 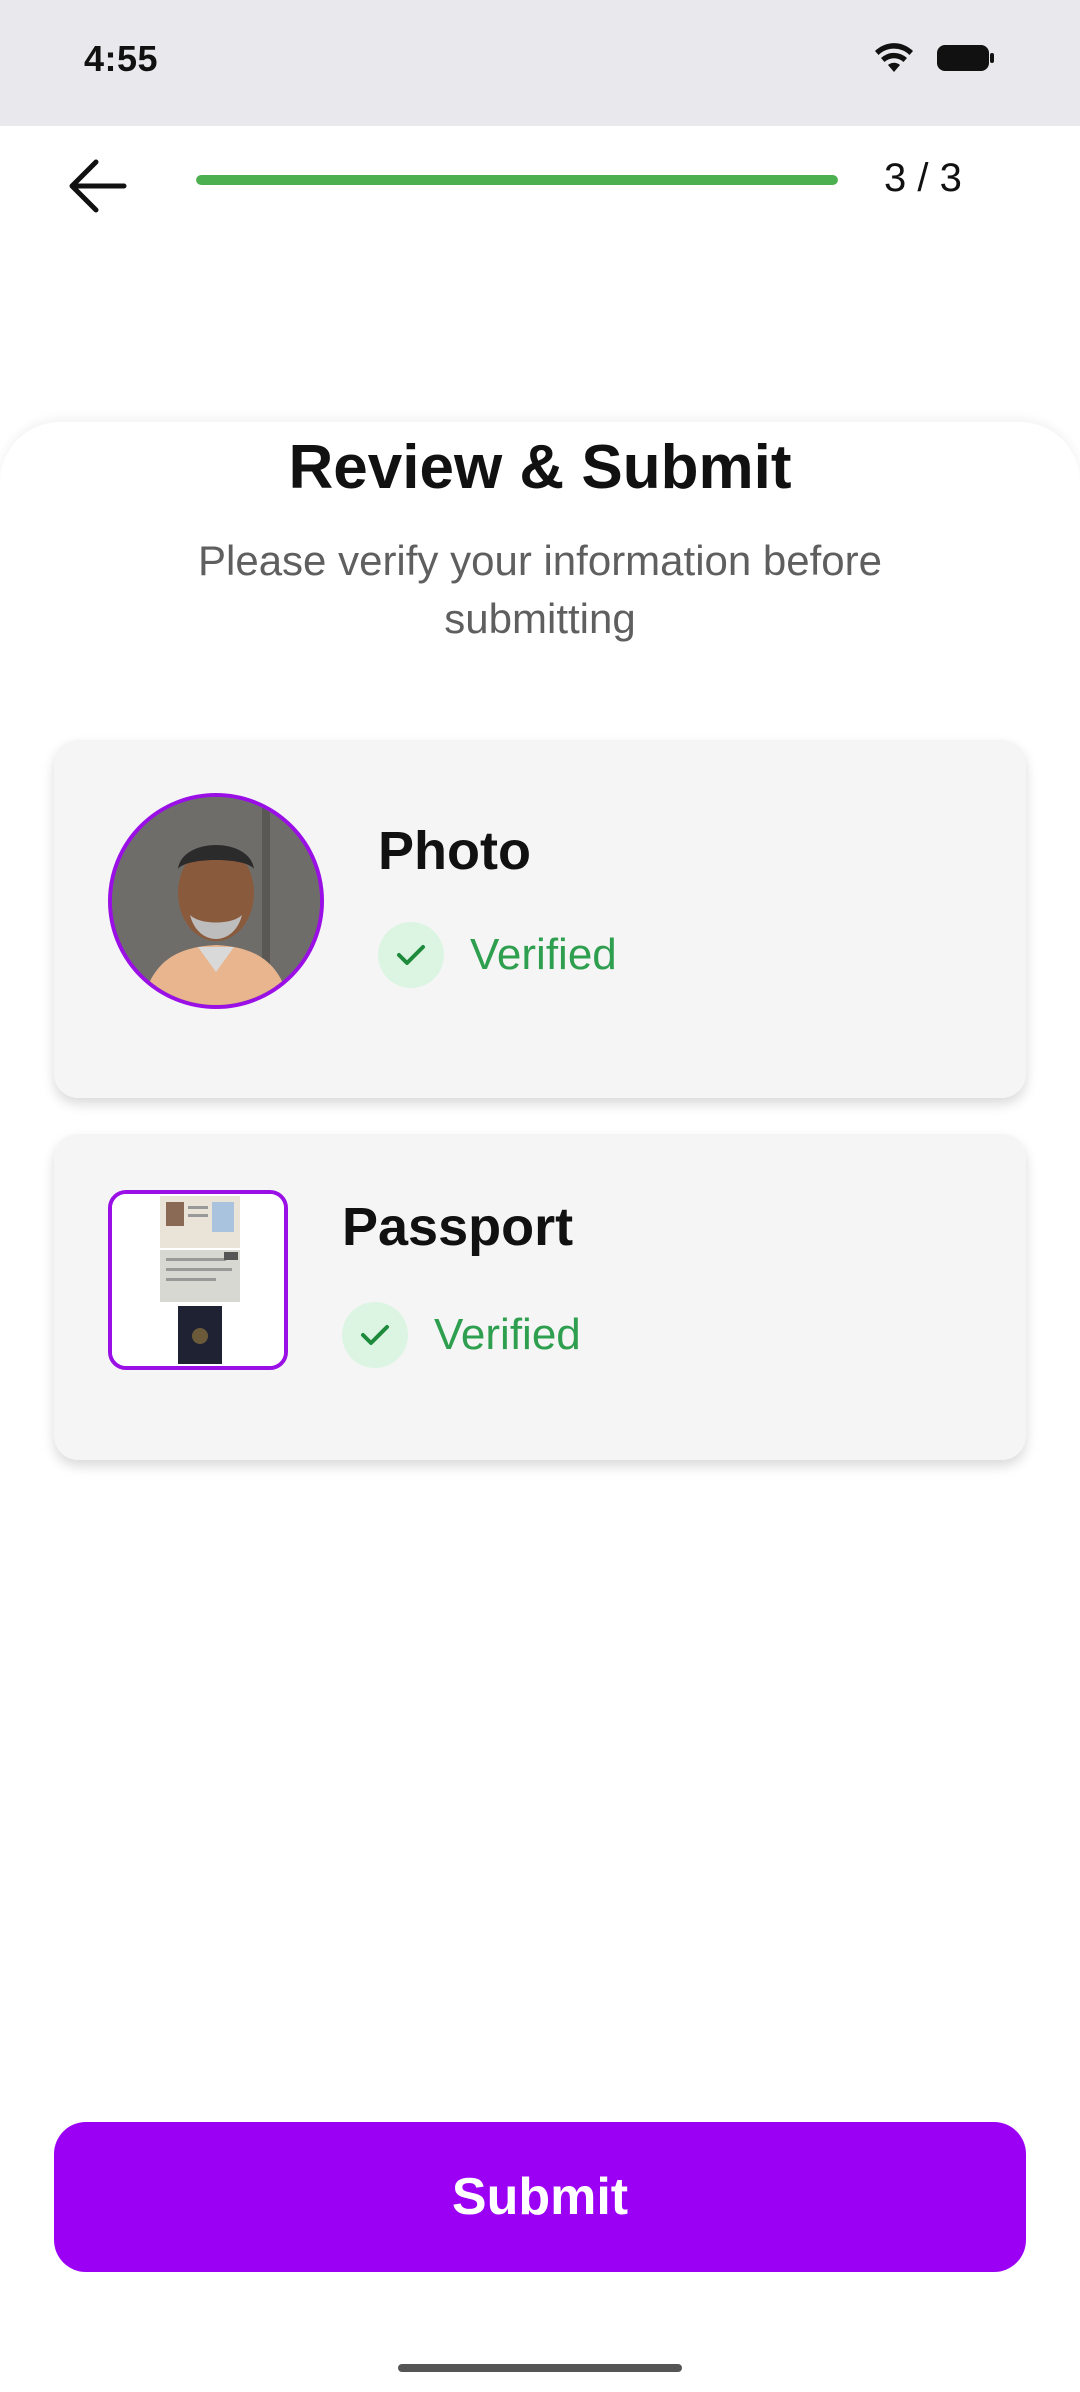 I want to click on photo-thumbnail, so click(x=216, y=901).